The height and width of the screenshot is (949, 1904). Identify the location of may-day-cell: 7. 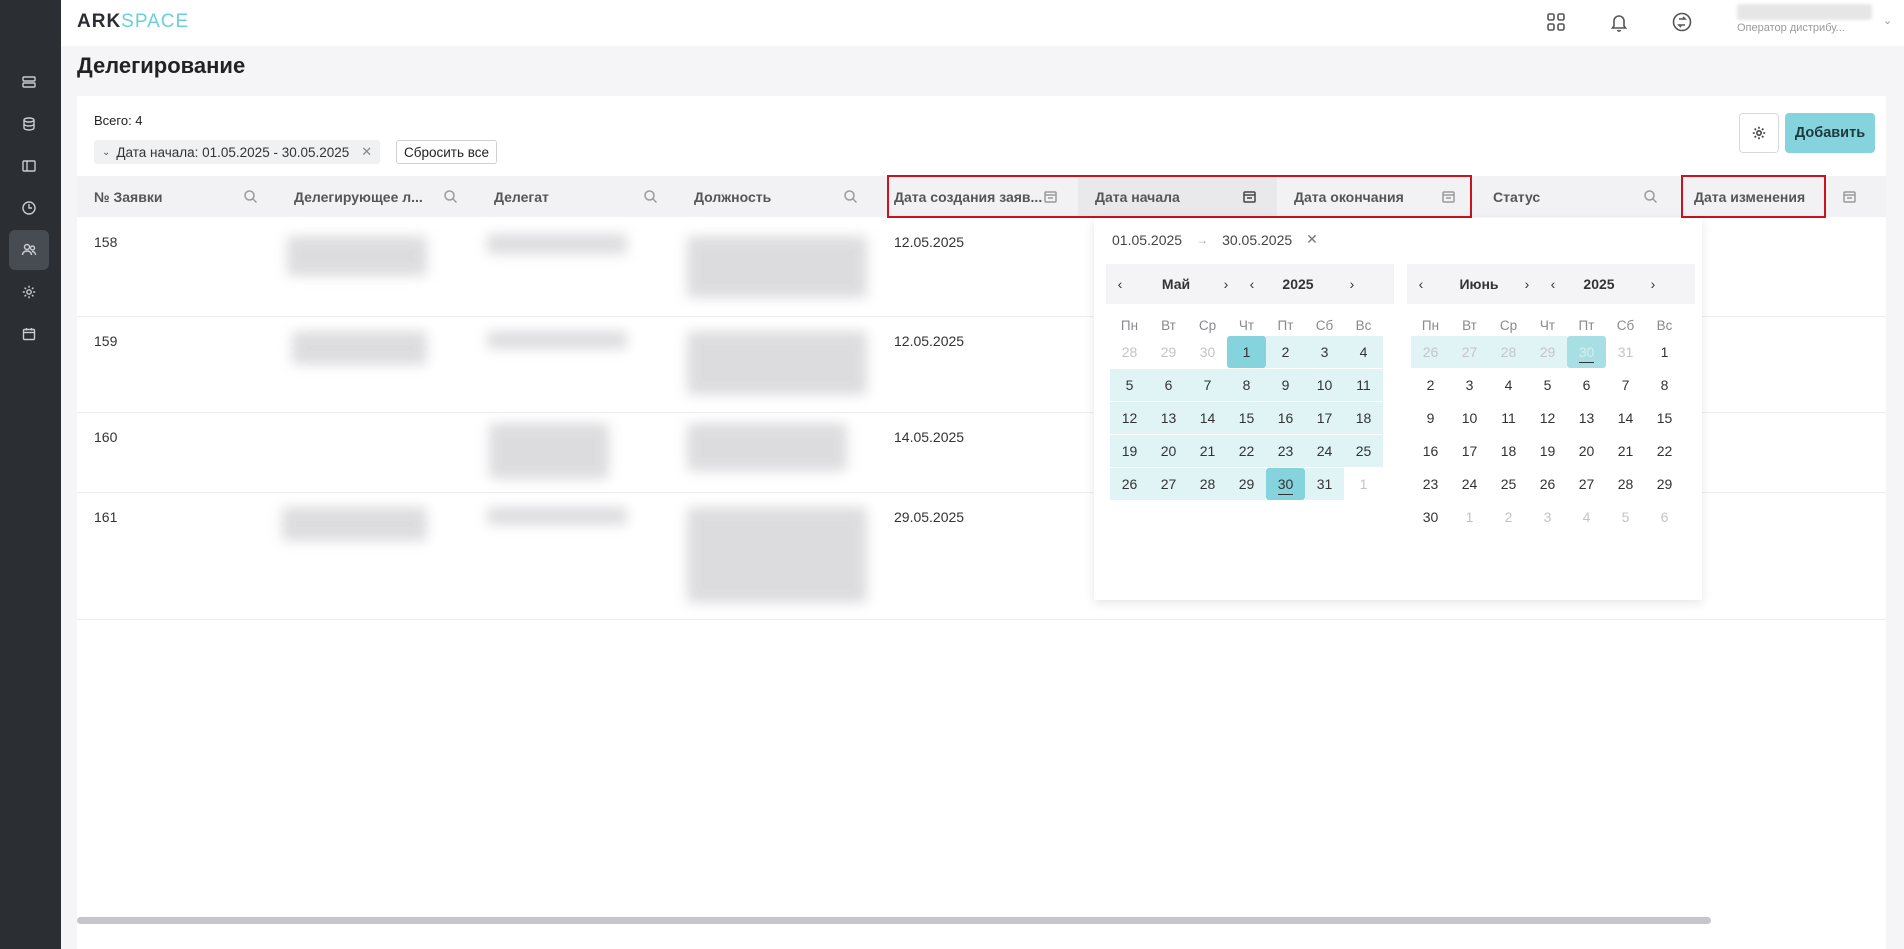
(1207, 385).